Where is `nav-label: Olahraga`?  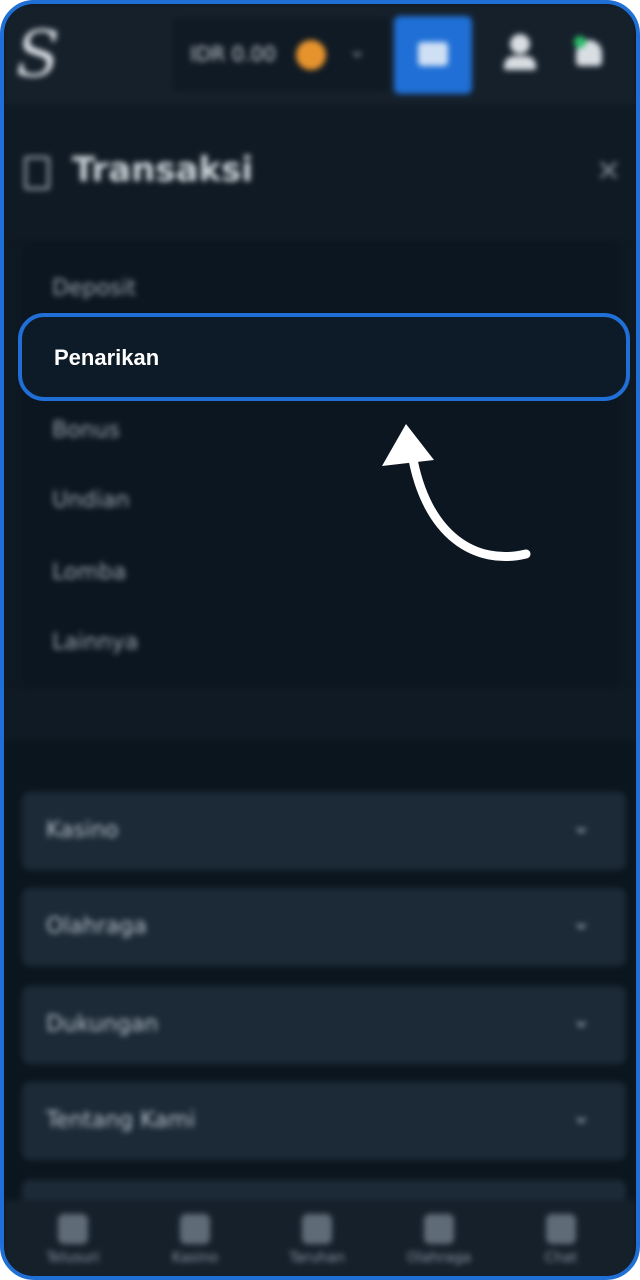
nav-label: Olahraga is located at coordinates (439, 1258).